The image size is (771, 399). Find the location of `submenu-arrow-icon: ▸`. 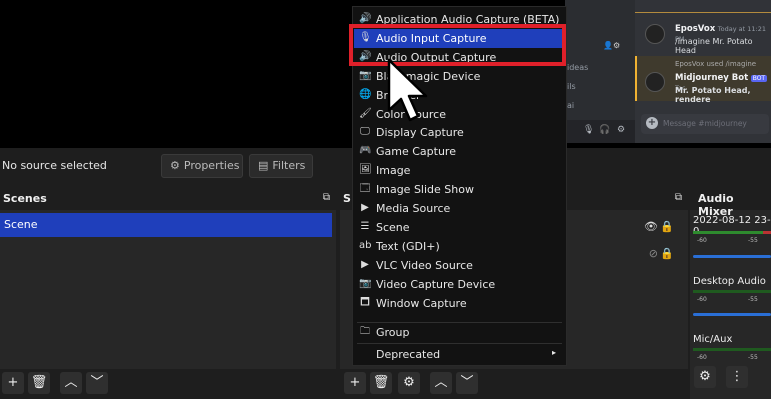

submenu-arrow-icon: ▸ is located at coordinates (553, 352).